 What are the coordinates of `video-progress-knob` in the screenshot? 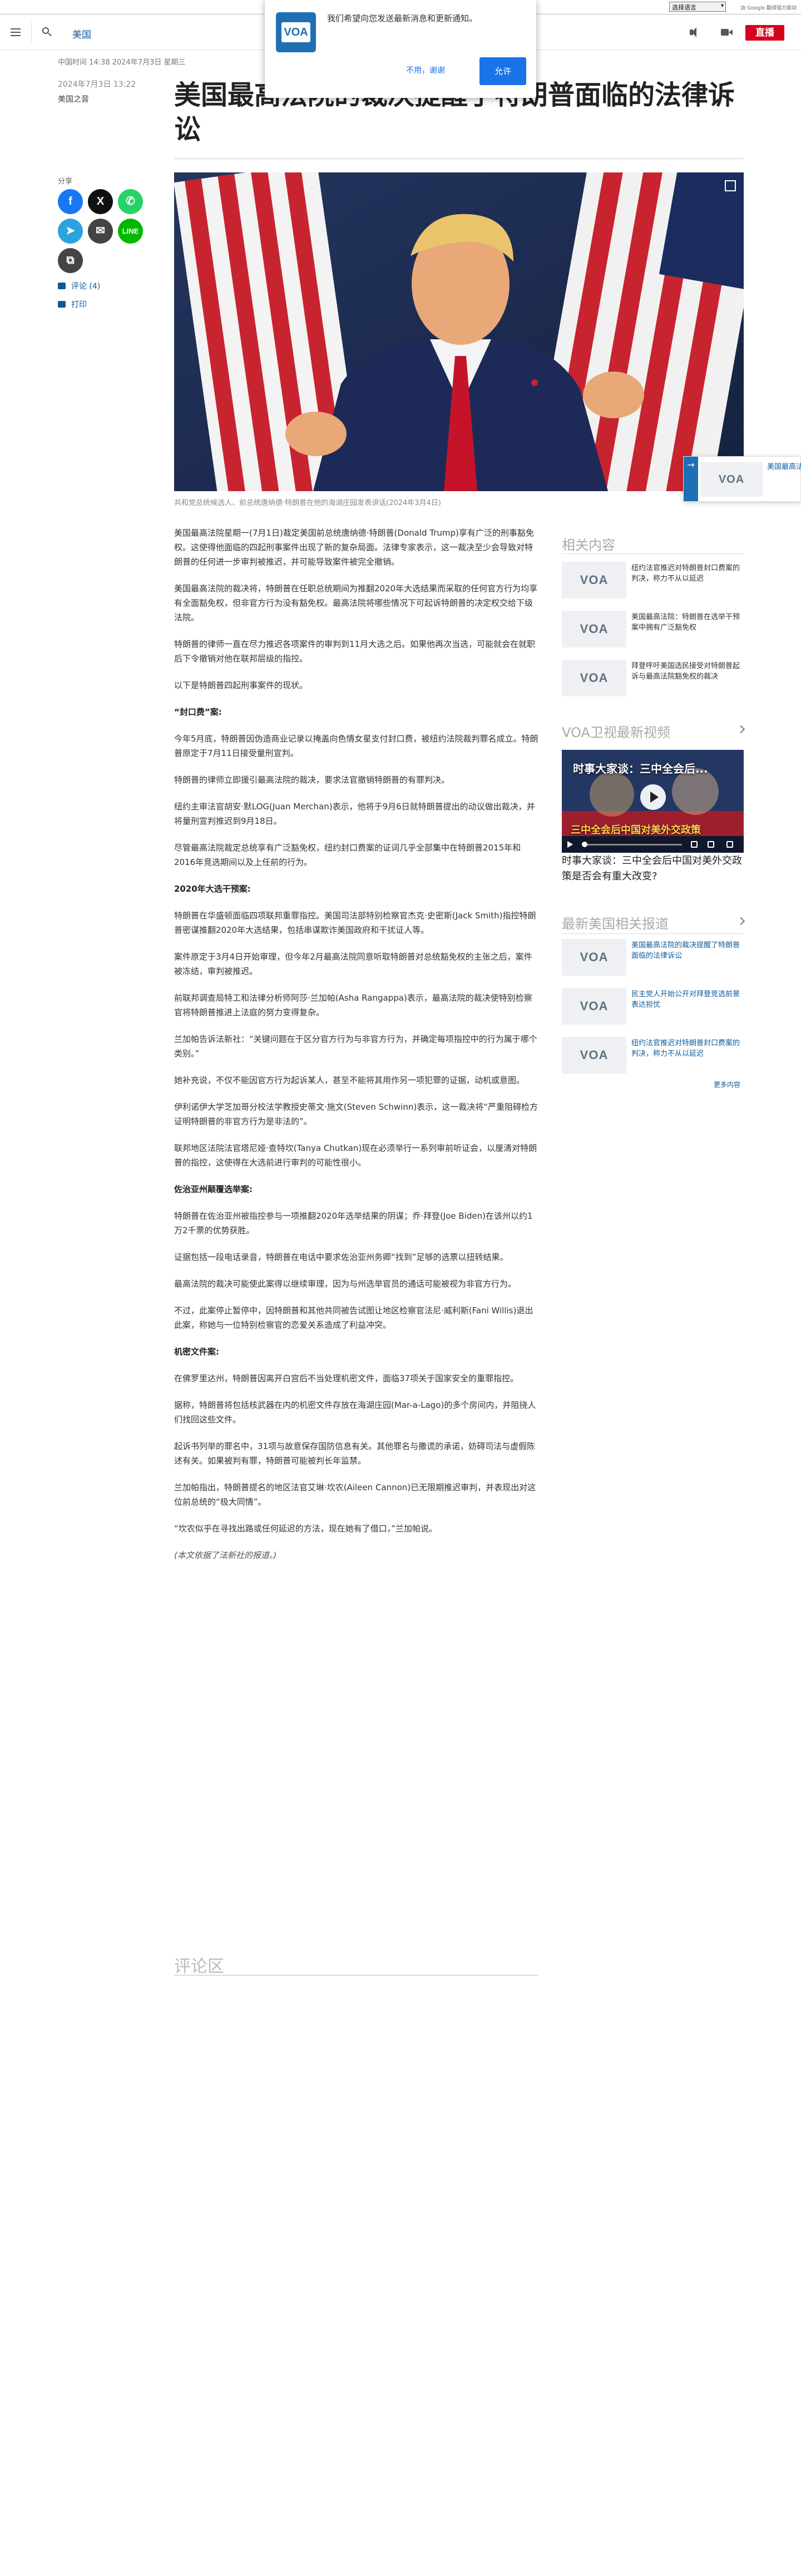 It's located at (585, 844).